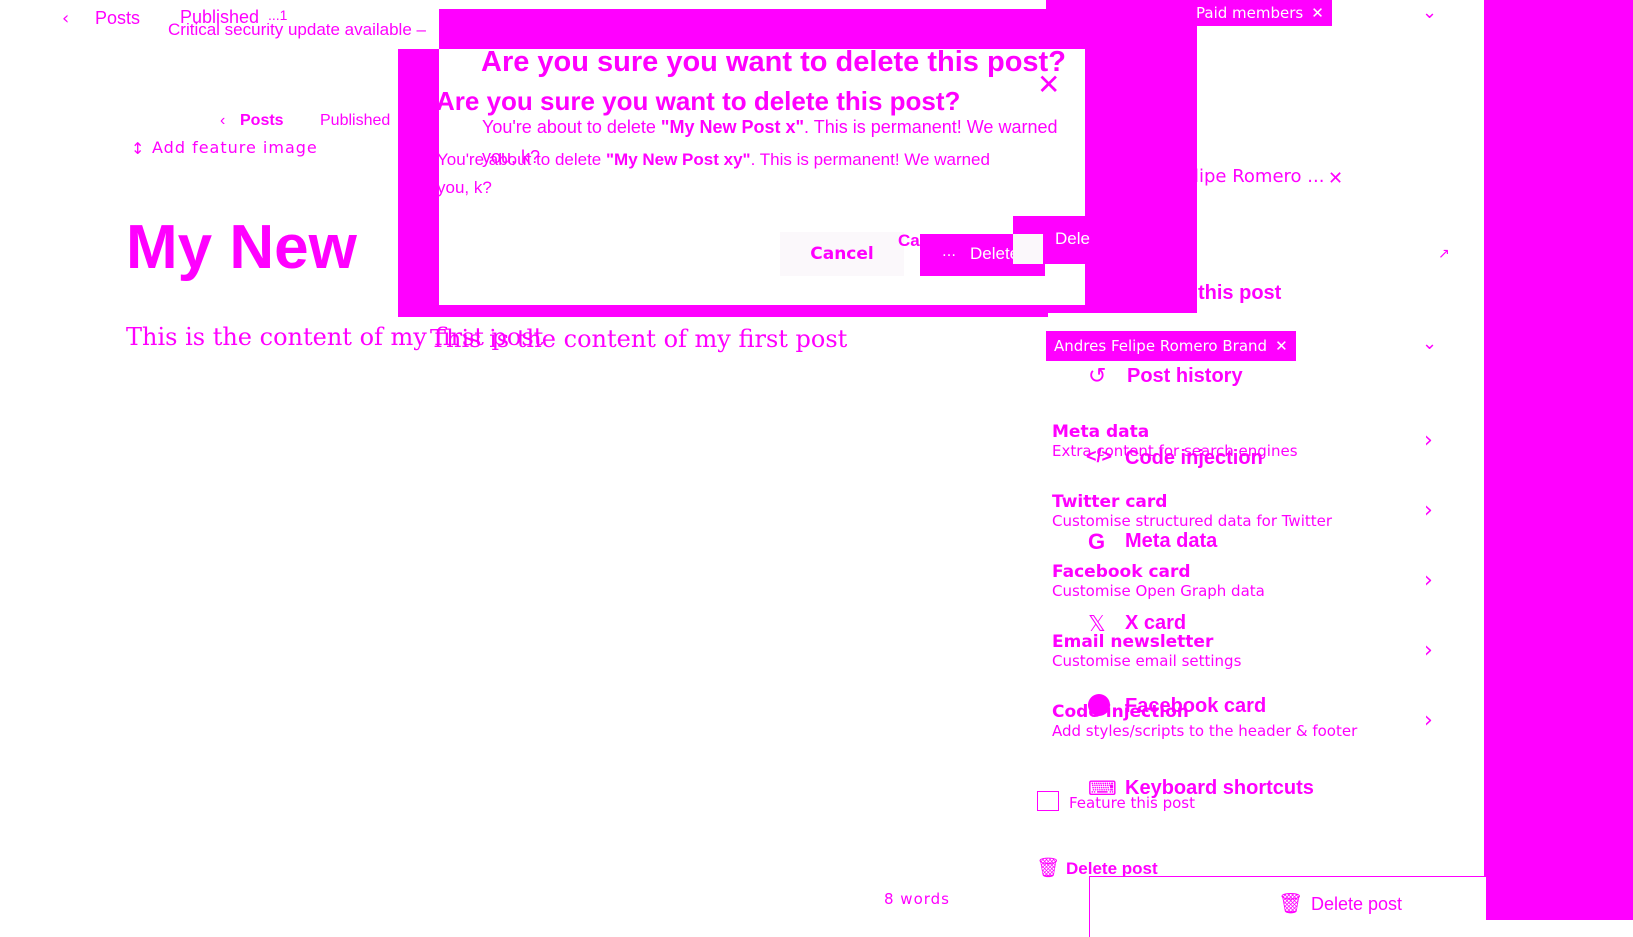  I want to click on settings-row-title: Email newsletter, so click(1133, 642).